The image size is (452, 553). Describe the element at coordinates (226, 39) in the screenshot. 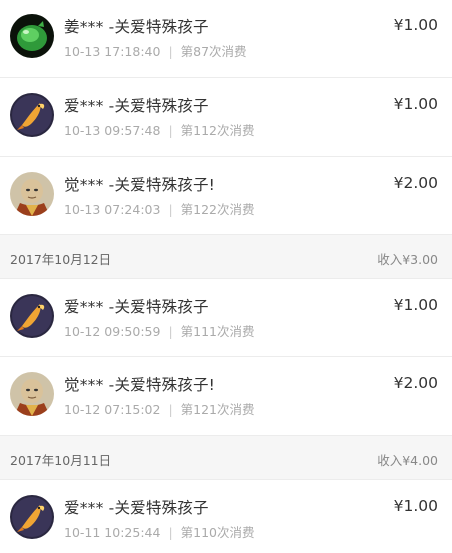

I see `transaction-row: 姜*** -关爱特殊孩子 10-13 17:18:40 | 第87次消费 ¥1.00` at that location.